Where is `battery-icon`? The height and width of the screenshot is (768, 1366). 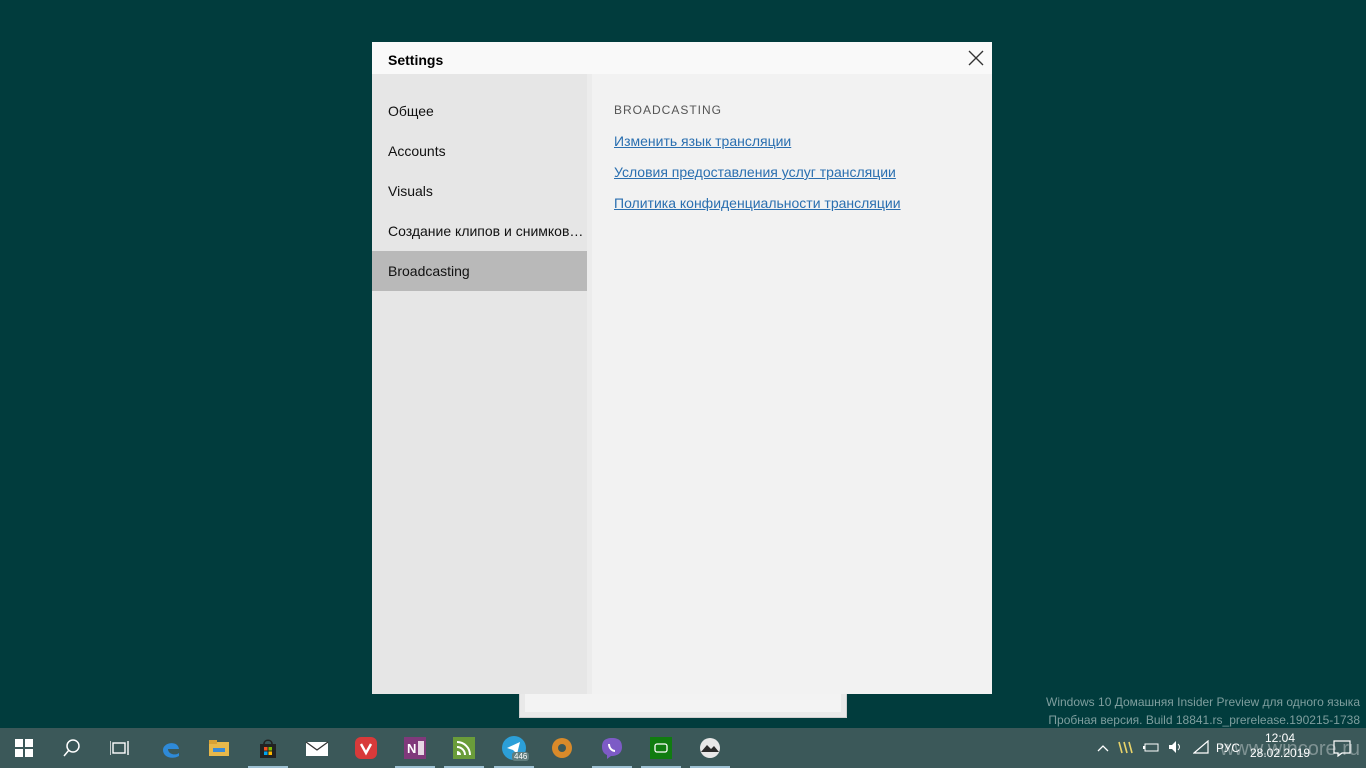 battery-icon is located at coordinates (1151, 748).